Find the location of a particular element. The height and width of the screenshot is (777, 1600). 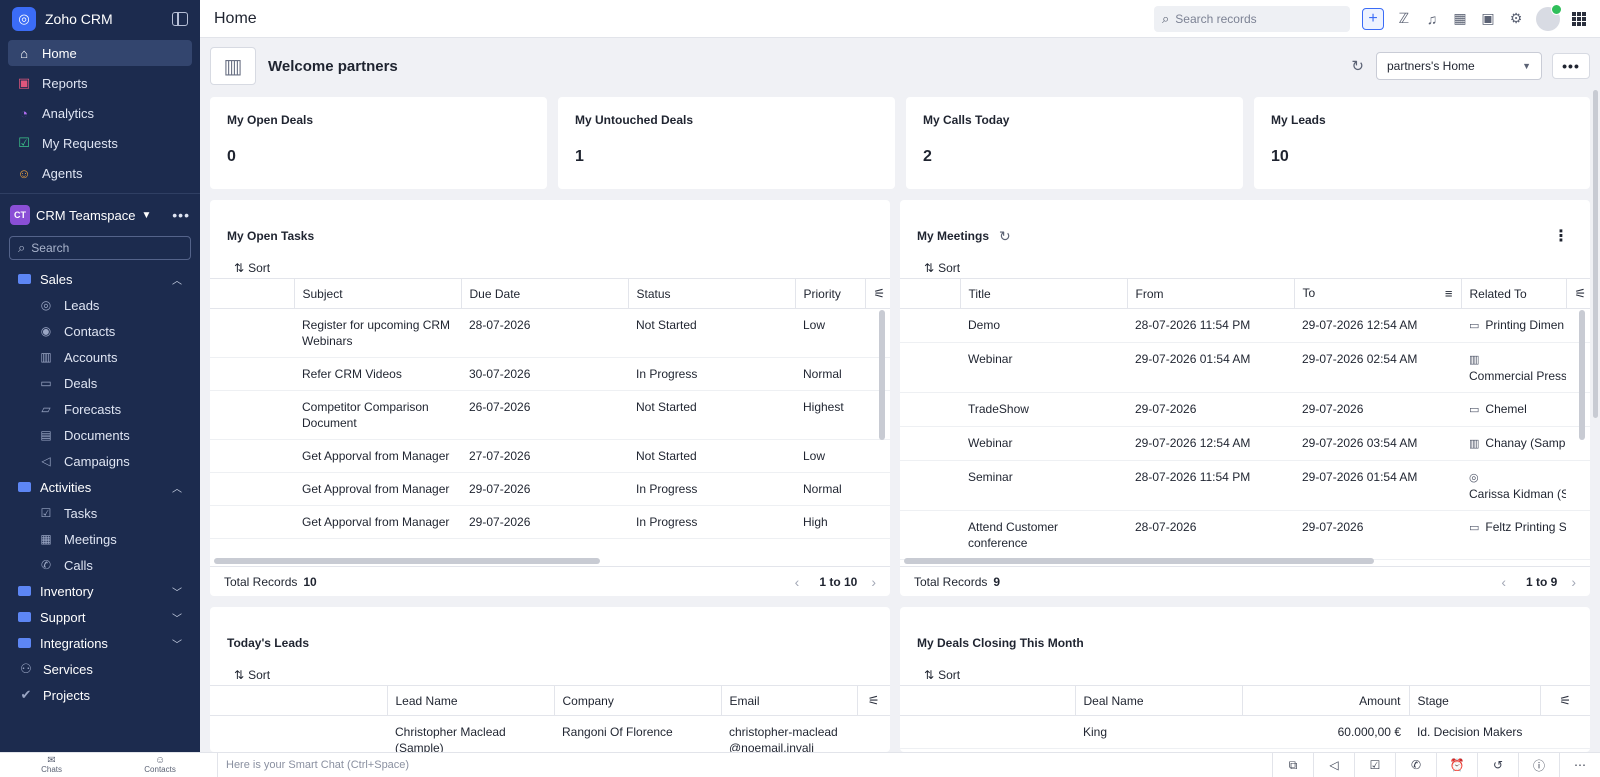

cell-related-to: ▭ Feltz Printing S is located at coordinates (1513, 535).